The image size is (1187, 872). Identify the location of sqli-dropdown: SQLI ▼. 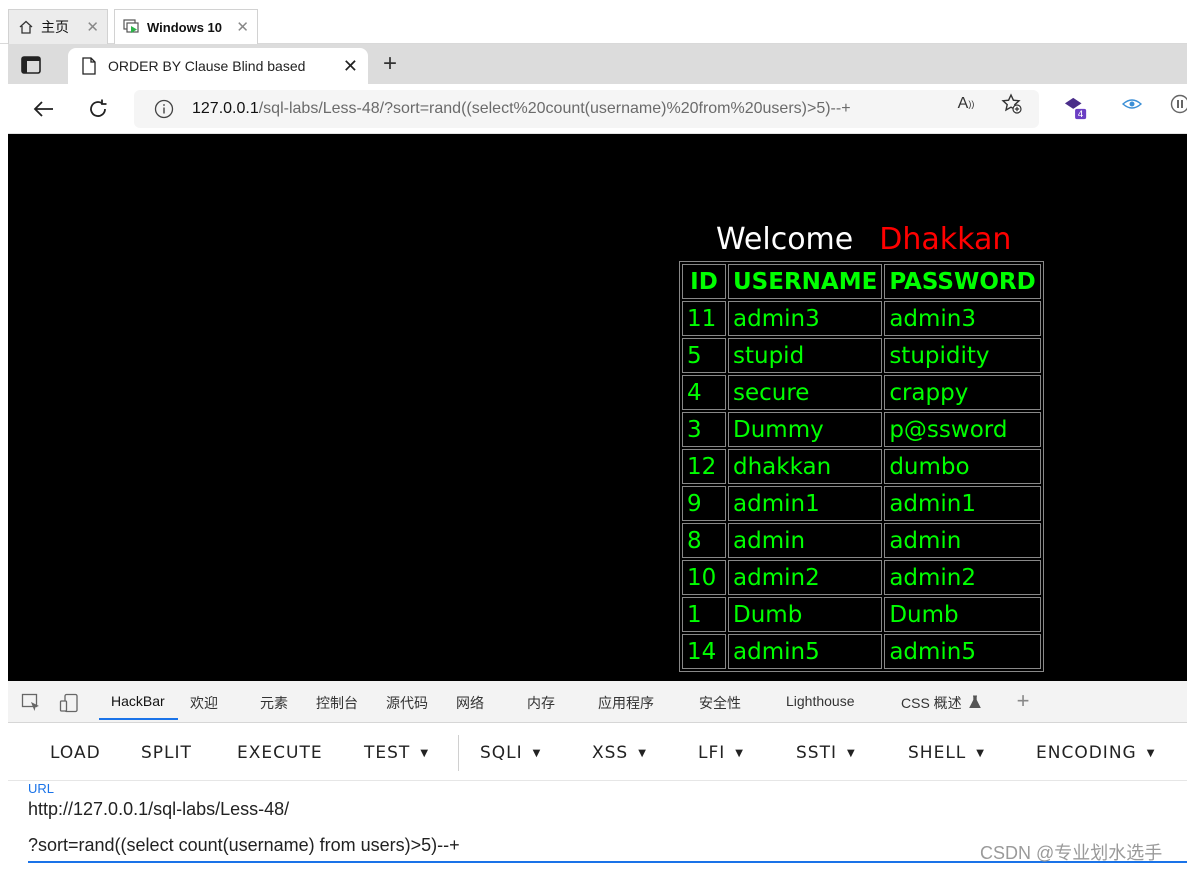
(510, 753).